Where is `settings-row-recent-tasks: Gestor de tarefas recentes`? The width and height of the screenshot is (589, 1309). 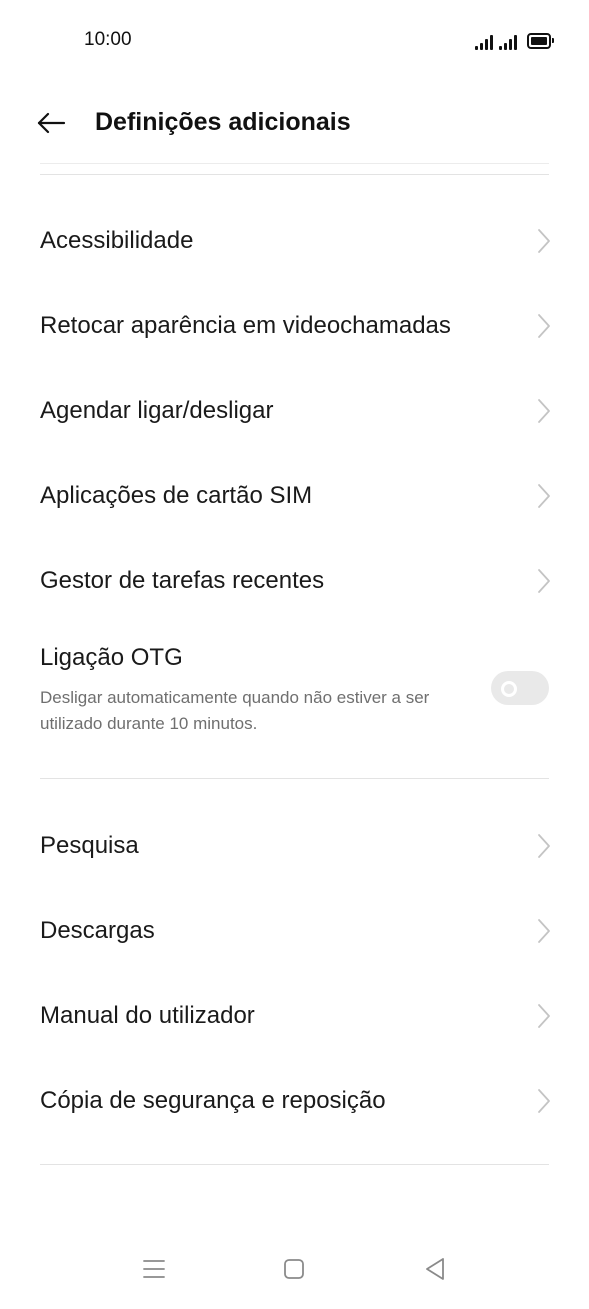 settings-row-recent-tasks: Gestor de tarefas recentes is located at coordinates (294, 580).